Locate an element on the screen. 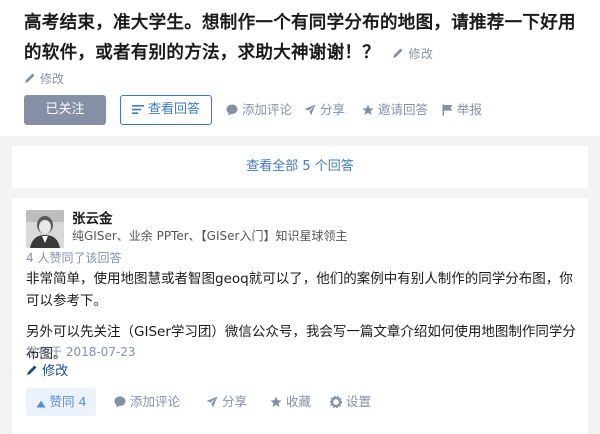 This screenshot has width=600, height=434. list-icon is located at coordinates (137, 109).